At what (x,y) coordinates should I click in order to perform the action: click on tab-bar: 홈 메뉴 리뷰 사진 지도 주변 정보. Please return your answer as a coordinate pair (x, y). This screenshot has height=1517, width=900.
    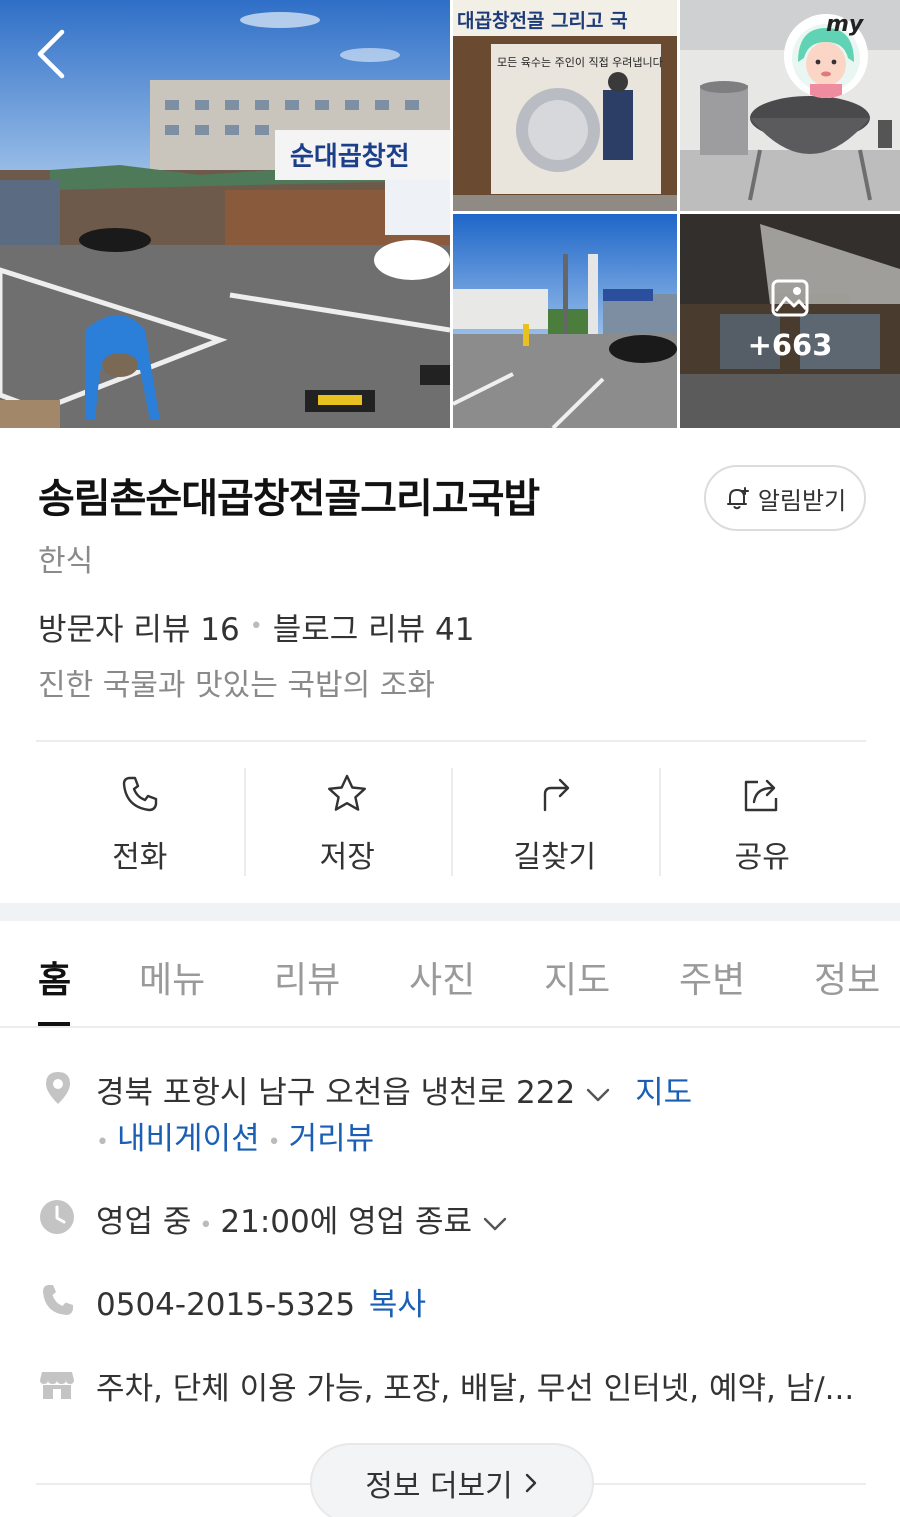
    Looking at the image, I should click on (450, 974).